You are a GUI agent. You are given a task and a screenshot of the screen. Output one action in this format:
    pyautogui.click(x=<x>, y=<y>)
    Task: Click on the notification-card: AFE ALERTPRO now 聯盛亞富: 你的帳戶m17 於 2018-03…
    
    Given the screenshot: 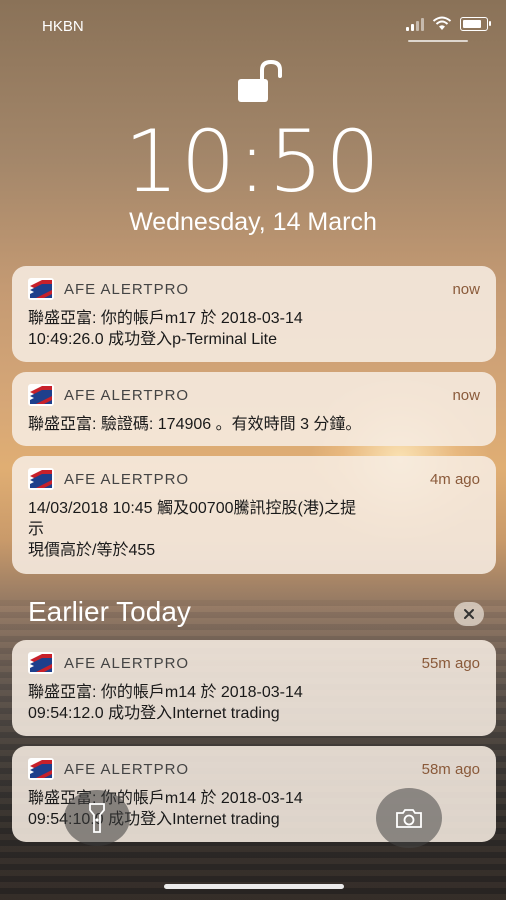 What is the action you would take?
    pyautogui.click(x=254, y=314)
    